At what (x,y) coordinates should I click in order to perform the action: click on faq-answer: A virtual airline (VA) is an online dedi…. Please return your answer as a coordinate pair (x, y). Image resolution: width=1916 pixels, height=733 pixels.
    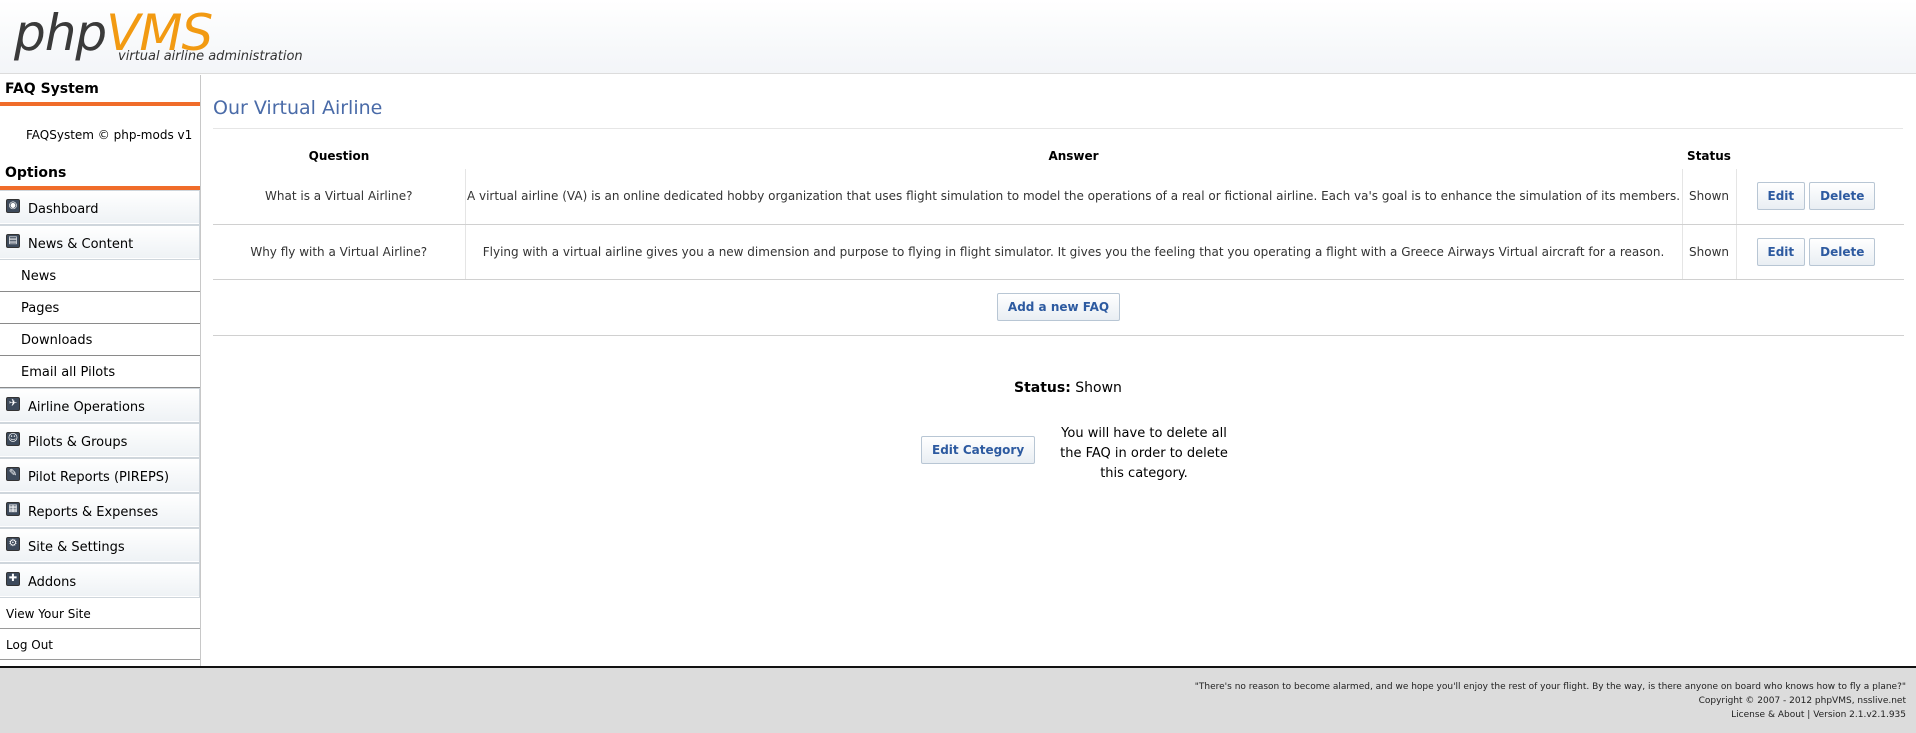
    Looking at the image, I should click on (1074, 197).